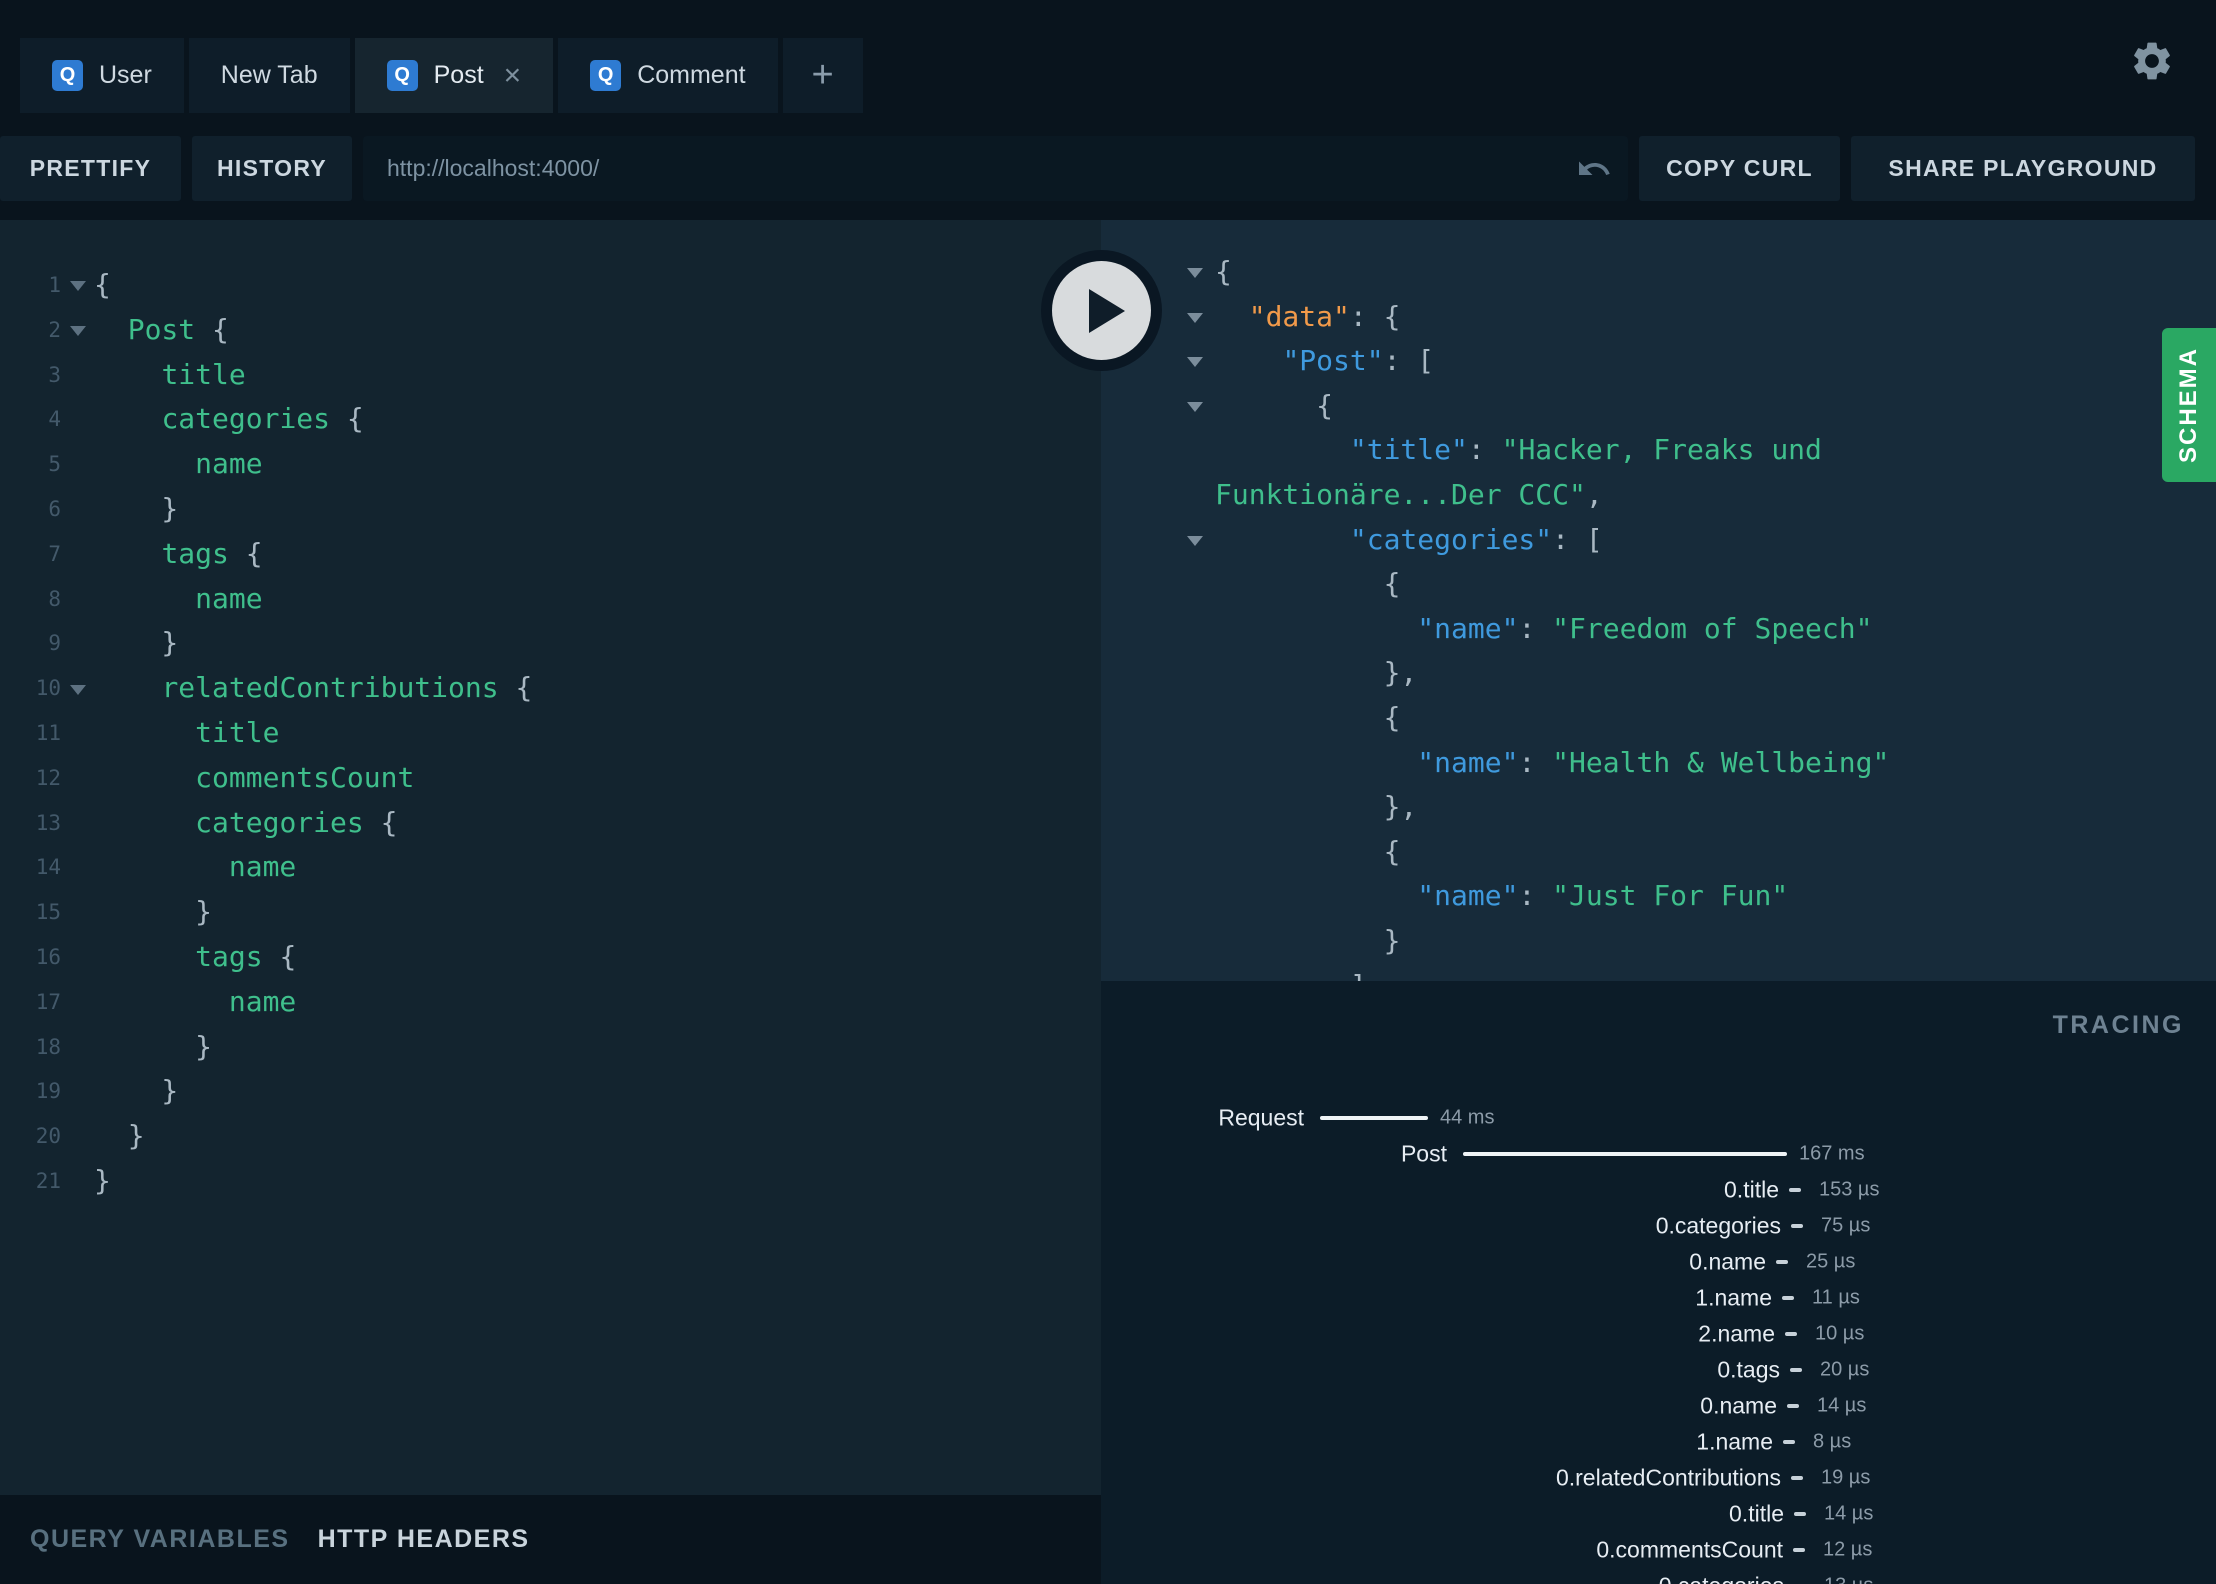 The height and width of the screenshot is (1584, 2216). I want to click on url-field, so click(995, 168).